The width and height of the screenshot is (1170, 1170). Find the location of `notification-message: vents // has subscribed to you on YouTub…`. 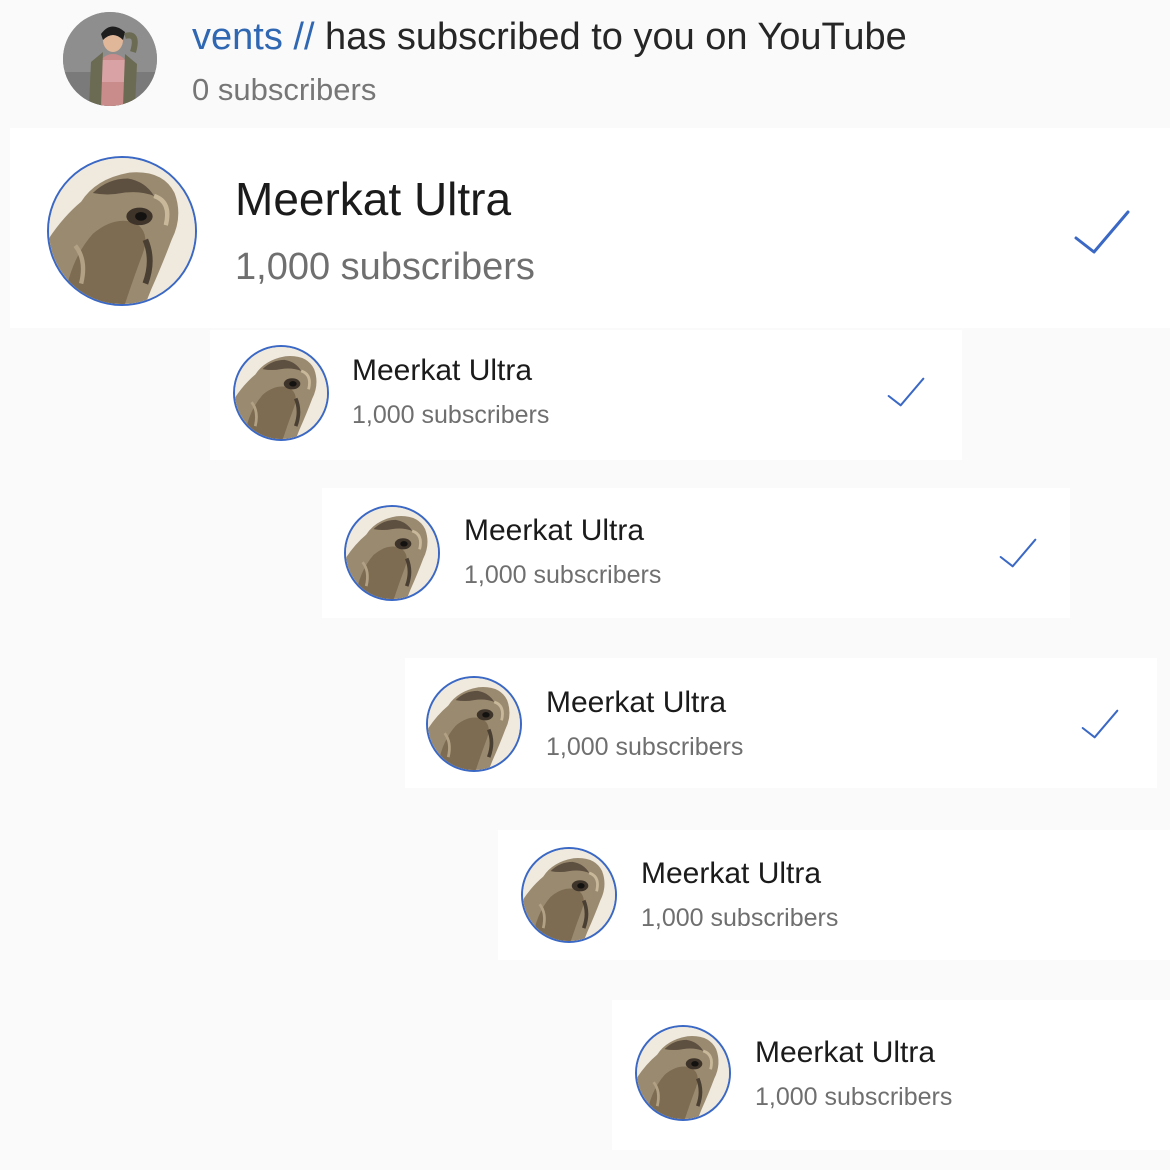

notification-message: vents // has subscribed to you on YouTub… is located at coordinates (549, 37).